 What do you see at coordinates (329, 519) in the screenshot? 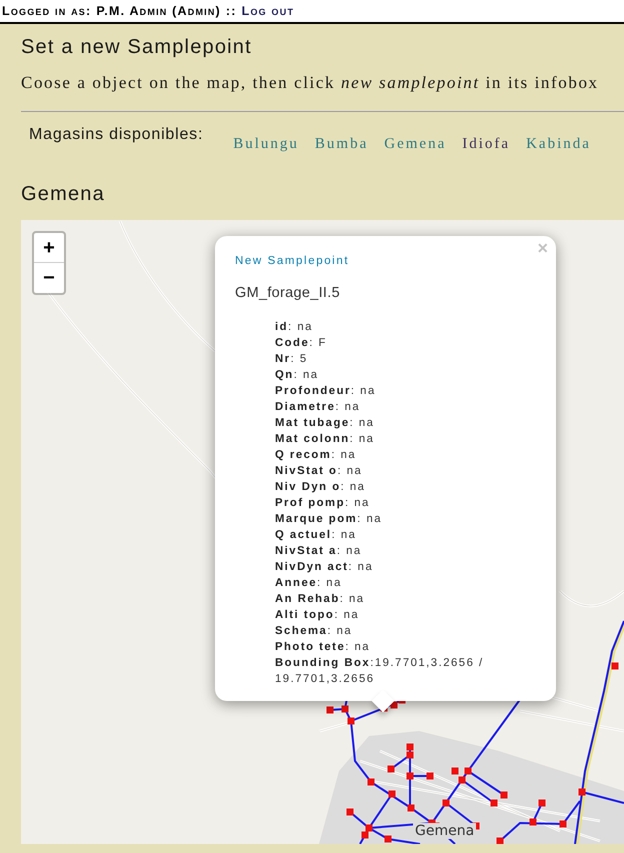
I see `attribute-line: Marque pom: na` at bounding box center [329, 519].